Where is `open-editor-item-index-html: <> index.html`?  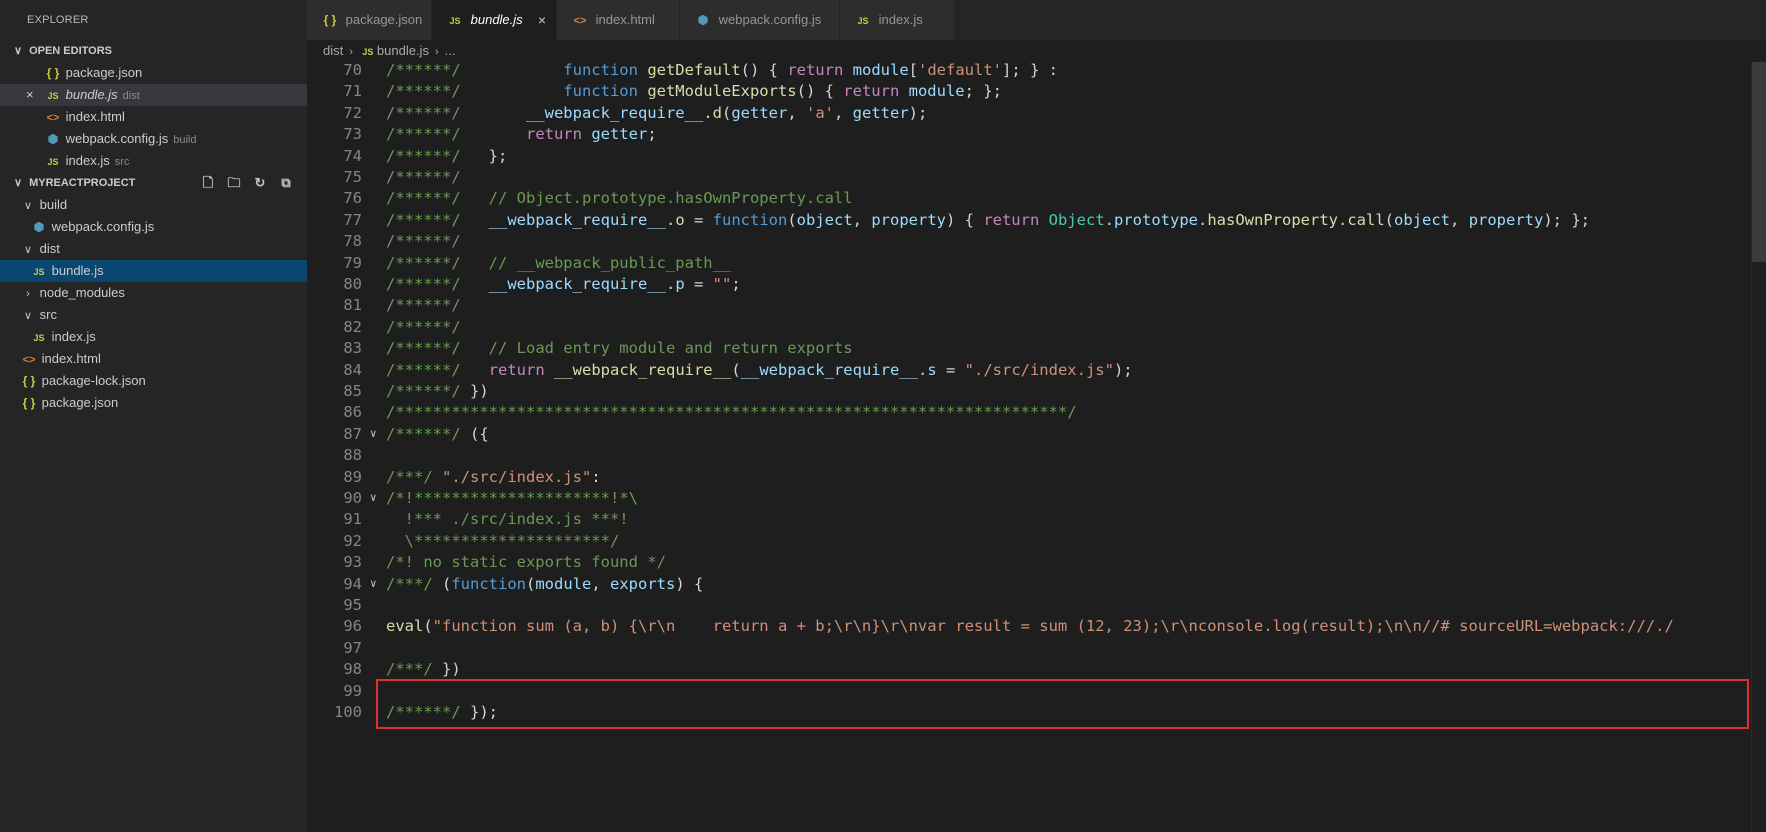
open-editor-item-index-html: <> index.html is located at coordinates (153, 117).